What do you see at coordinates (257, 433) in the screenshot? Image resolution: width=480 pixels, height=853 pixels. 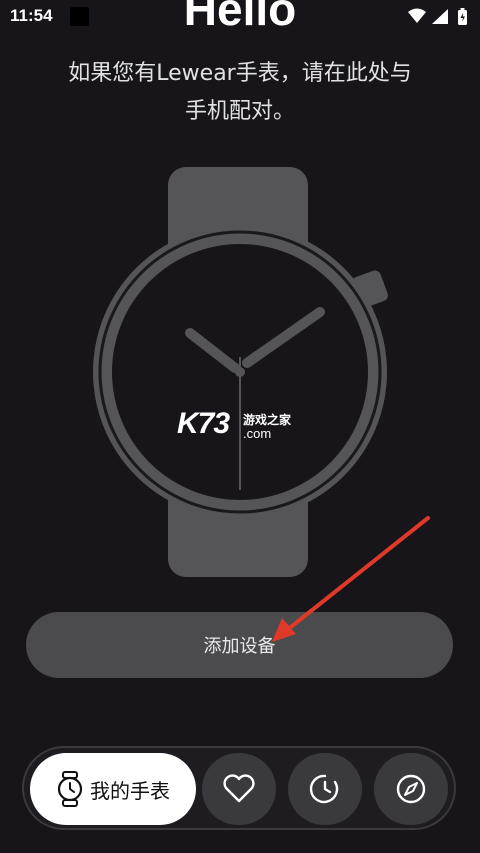 I see `watermark-domain: .com` at bounding box center [257, 433].